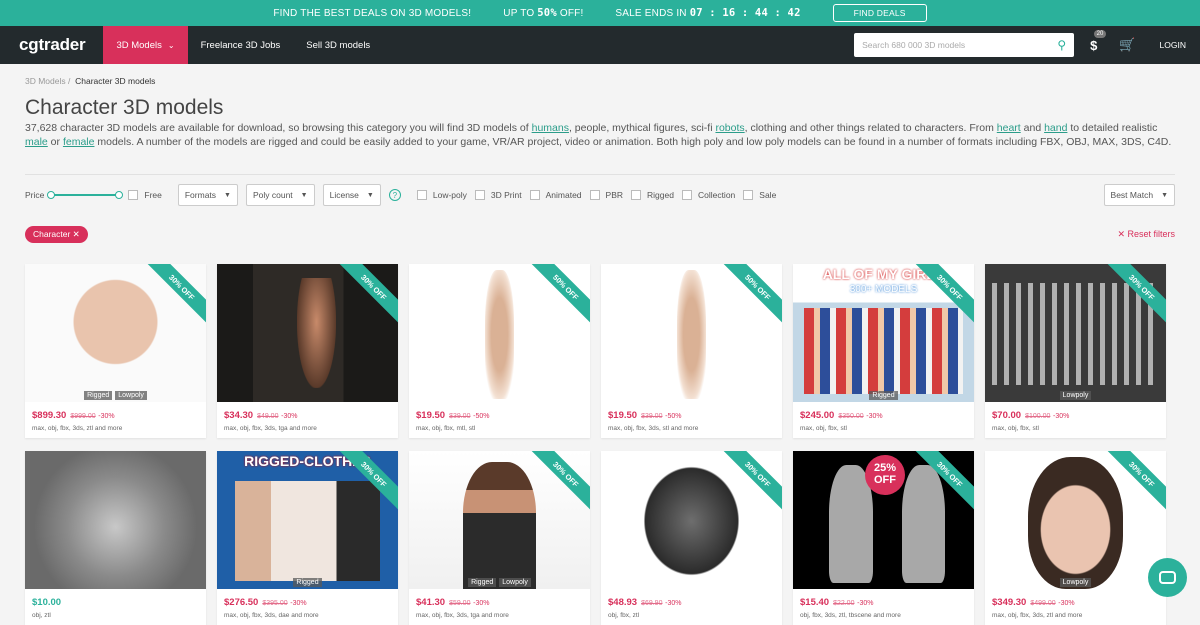  What do you see at coordinates (207, 195) in the screenshot?
I see `formats-dropdown: Formats ▼` at bounding box center [207, 195].